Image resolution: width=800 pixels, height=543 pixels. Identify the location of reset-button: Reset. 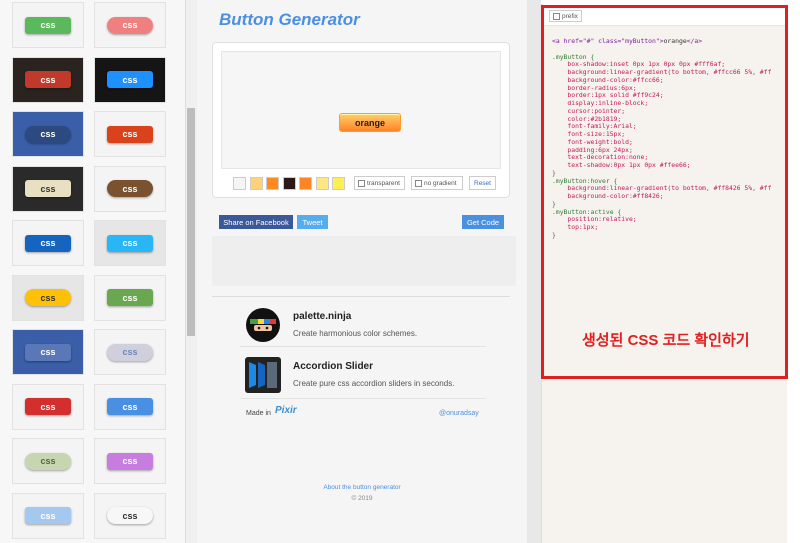
(482, 183).